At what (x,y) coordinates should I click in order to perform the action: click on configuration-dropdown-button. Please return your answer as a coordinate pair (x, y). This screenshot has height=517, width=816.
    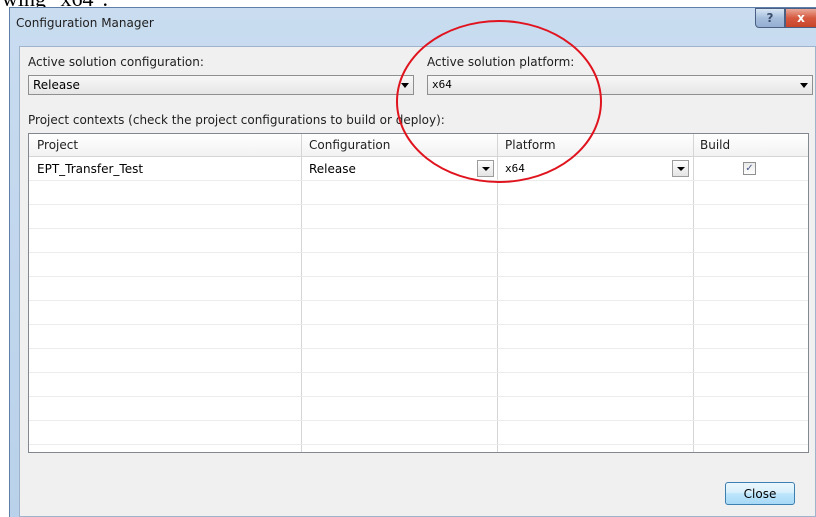
    Looking at the image, I should click on (485, 168).